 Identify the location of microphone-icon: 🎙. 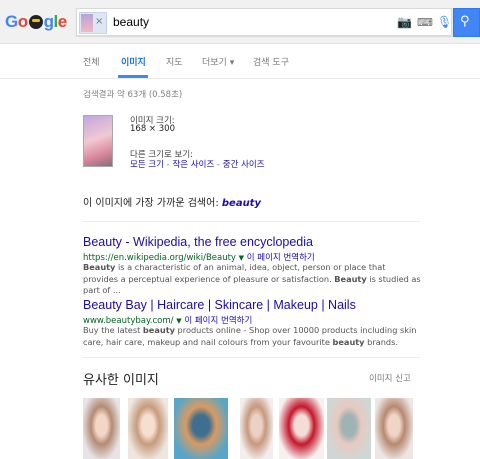
(444, 22).